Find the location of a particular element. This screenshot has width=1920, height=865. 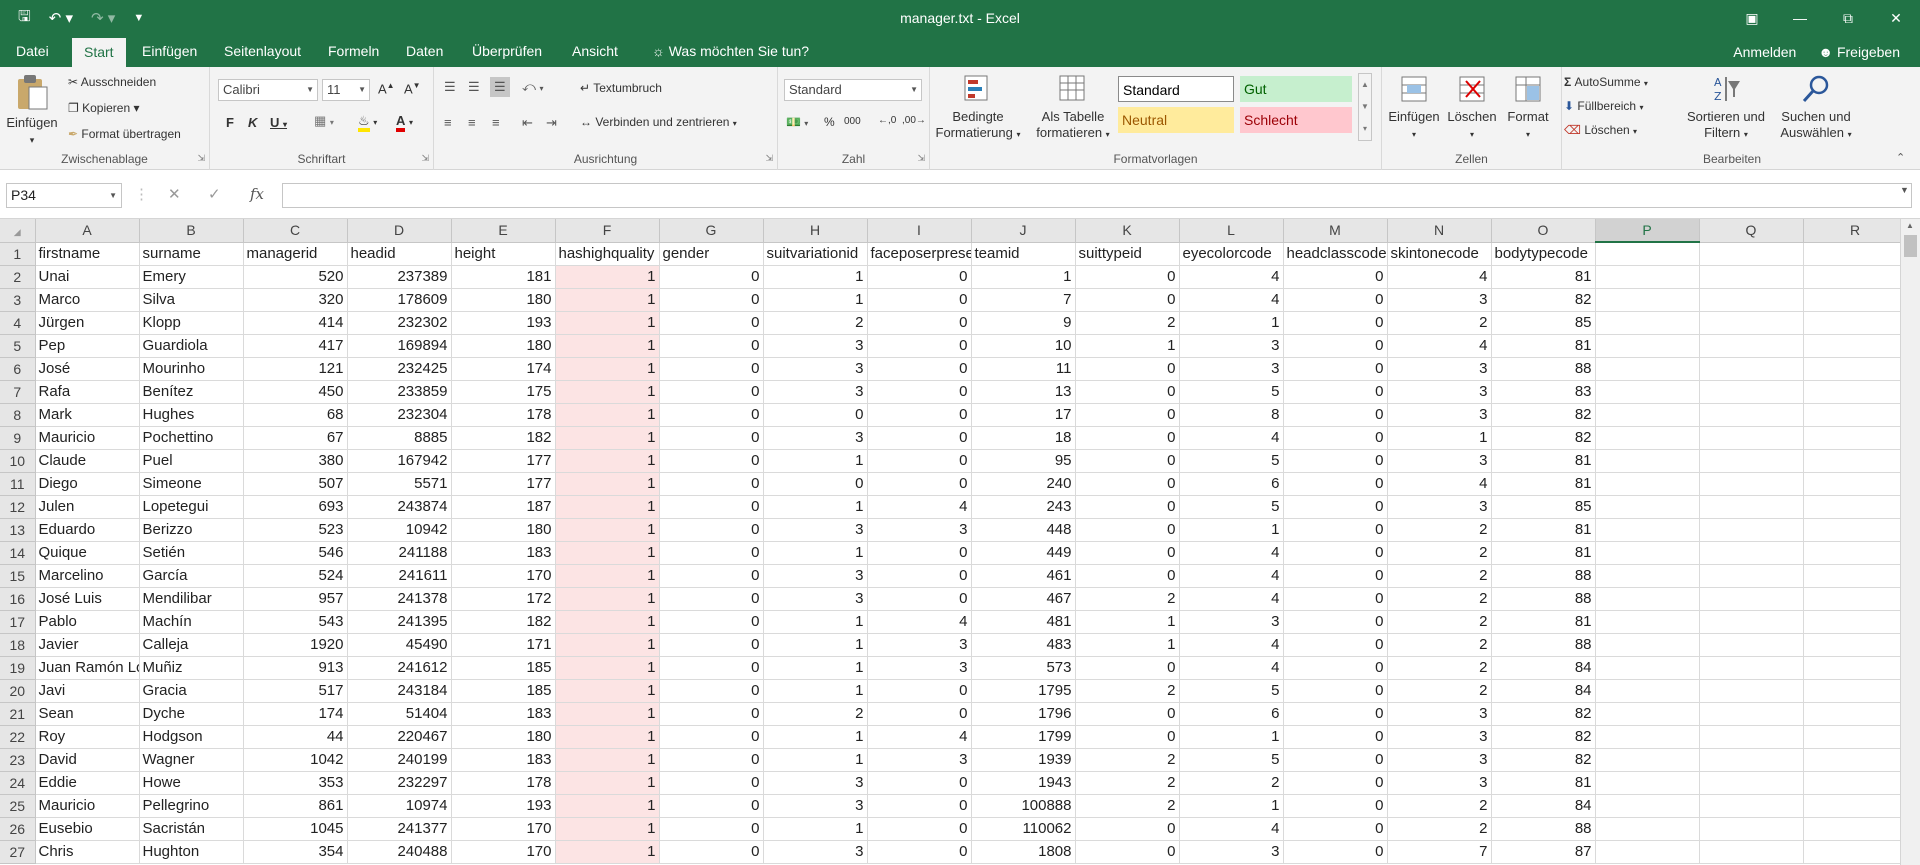

cell: 180 is located at coordinates (503, 300).